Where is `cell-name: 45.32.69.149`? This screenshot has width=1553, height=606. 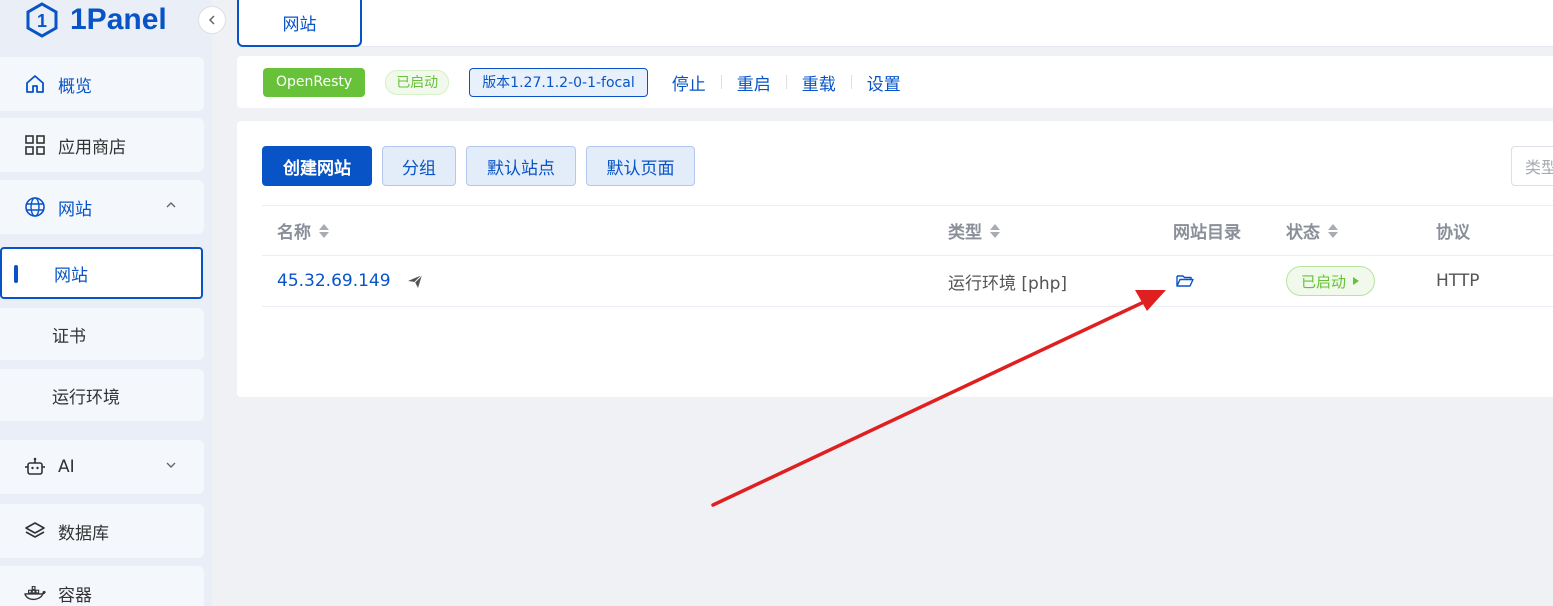
cell-name: 45.32.69.149 is located at coordinates (350, 281).